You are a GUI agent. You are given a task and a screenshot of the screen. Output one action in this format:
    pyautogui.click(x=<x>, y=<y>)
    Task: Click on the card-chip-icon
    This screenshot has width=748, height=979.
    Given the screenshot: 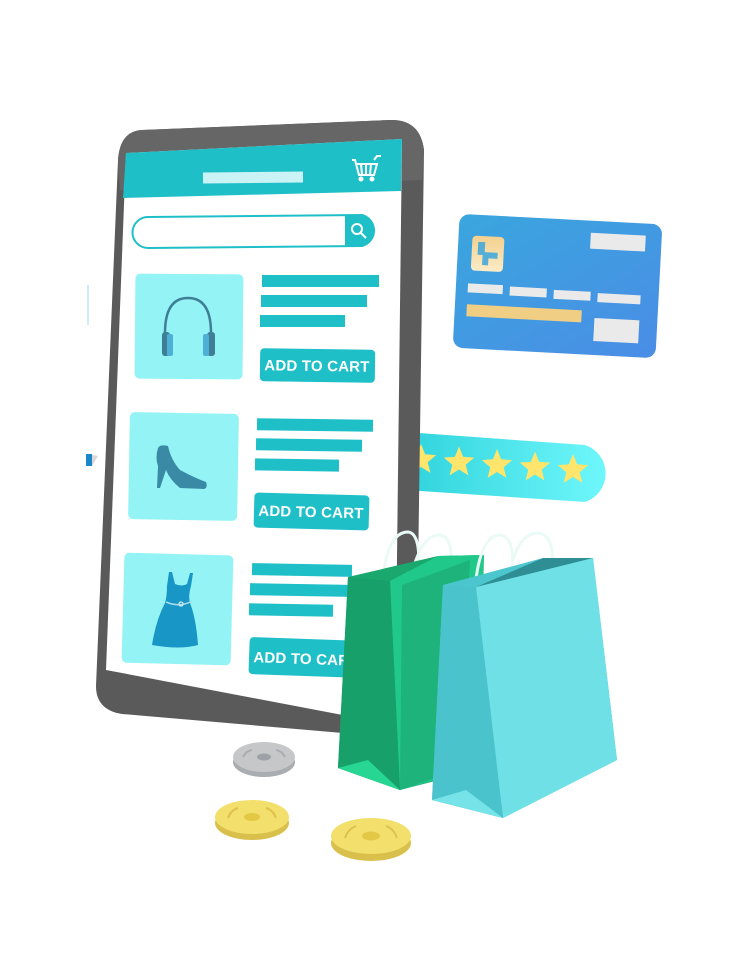 What is the action you would take?
    pyautogui.click(x=487, y=253)
    